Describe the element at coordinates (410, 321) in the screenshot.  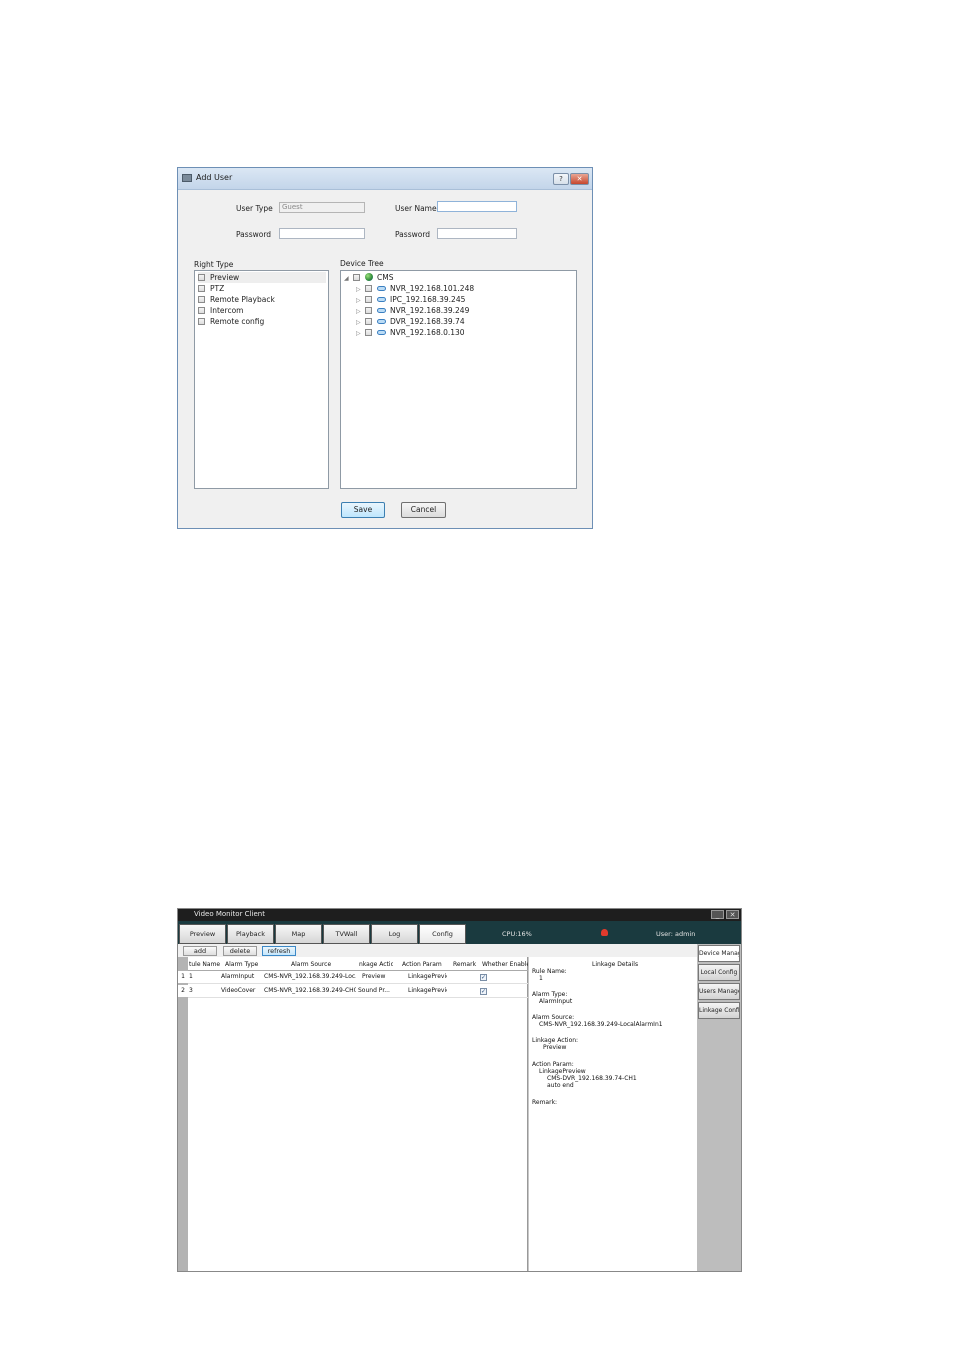
I see `tree-node-device: ▷ DVR_192.168.39.74` at that location.